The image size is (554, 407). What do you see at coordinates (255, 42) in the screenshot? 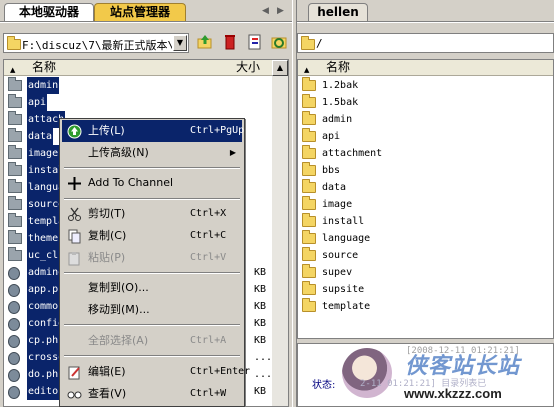
I see `properties-icon` at bounding box center [255, 42].